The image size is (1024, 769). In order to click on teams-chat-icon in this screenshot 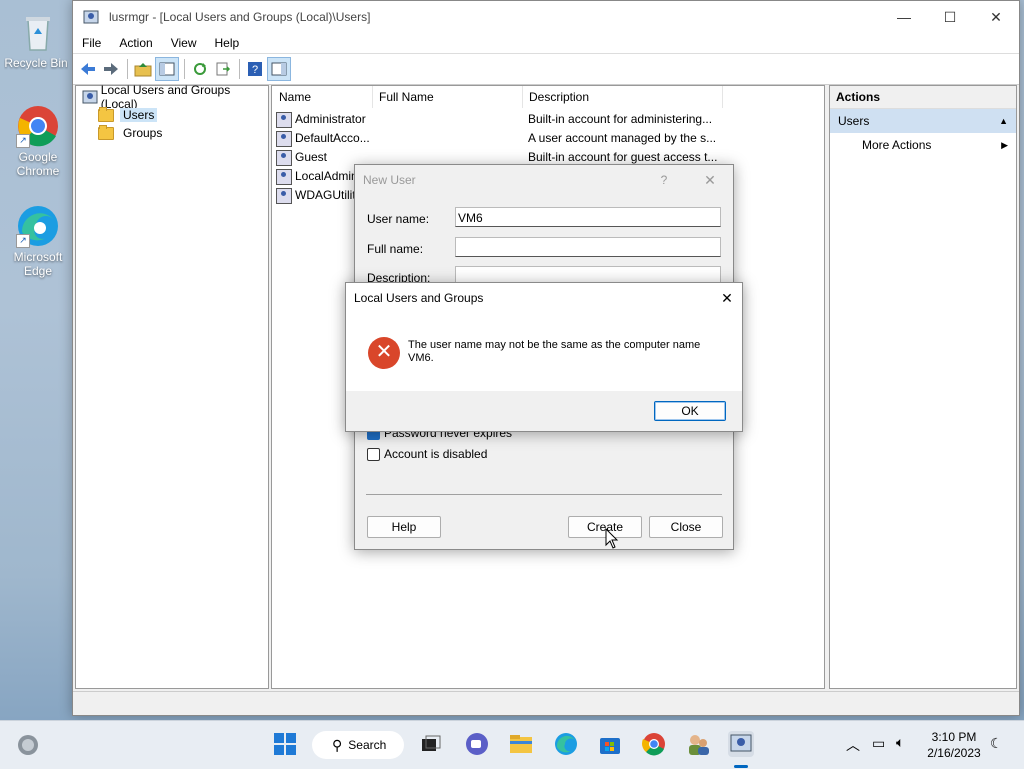, I will do `click(477, 744)`.